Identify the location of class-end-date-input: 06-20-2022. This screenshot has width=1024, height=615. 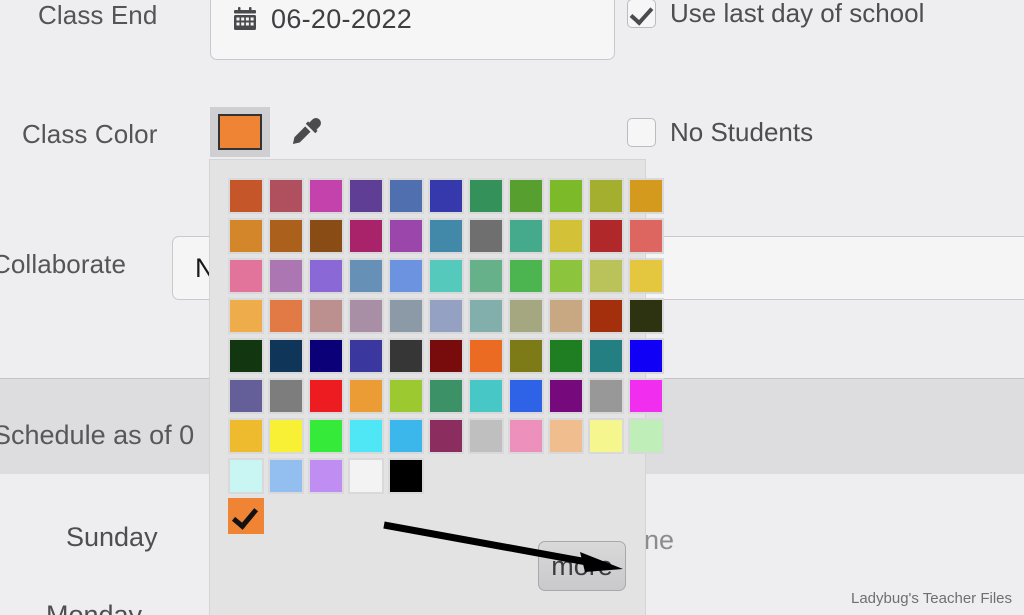
(412, 30).